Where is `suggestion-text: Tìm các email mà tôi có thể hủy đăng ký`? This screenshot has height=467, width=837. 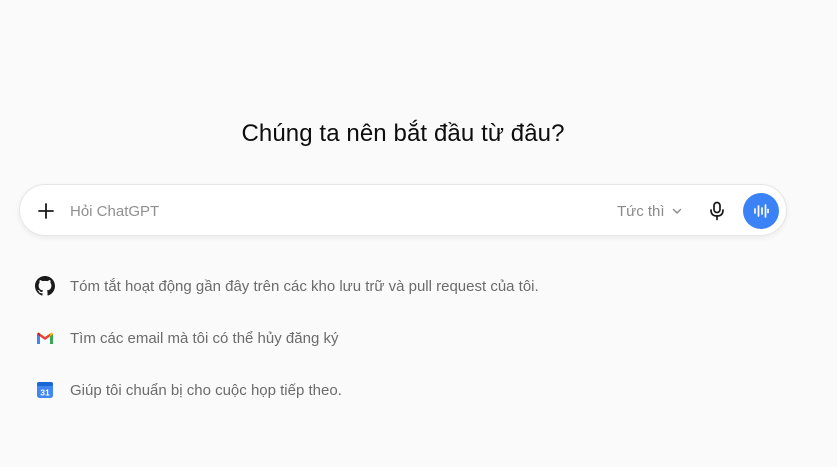 suggestion-text: Tìm các email mà tôi có thể hủy đăng ký is located at coordinates (204, 338).